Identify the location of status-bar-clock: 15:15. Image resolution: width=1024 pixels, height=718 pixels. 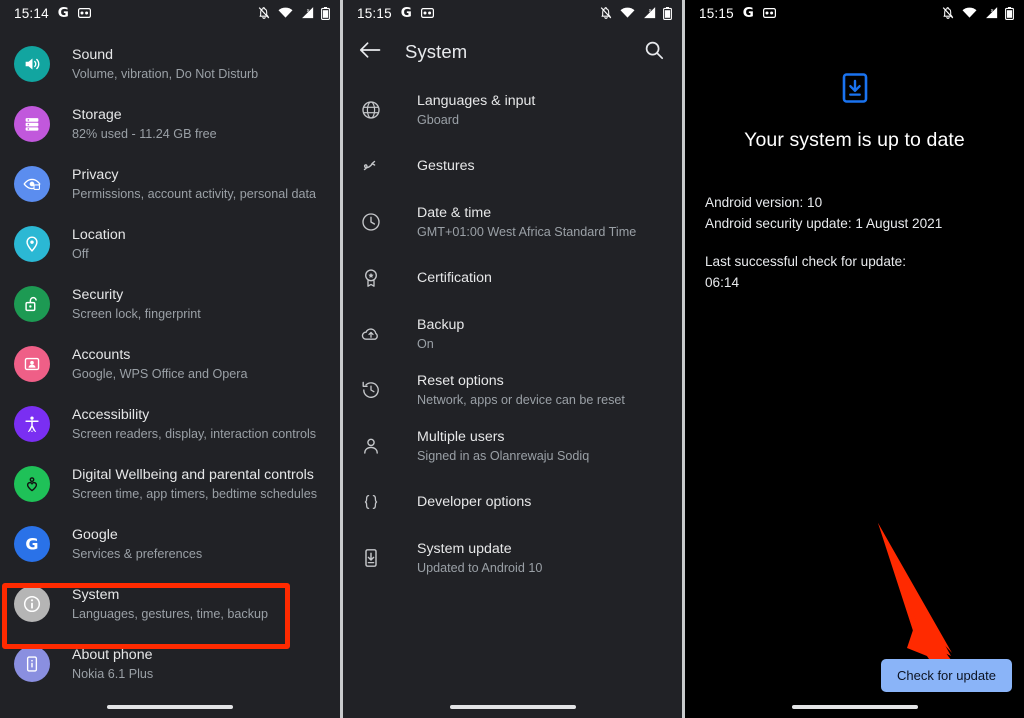
(716, 13).